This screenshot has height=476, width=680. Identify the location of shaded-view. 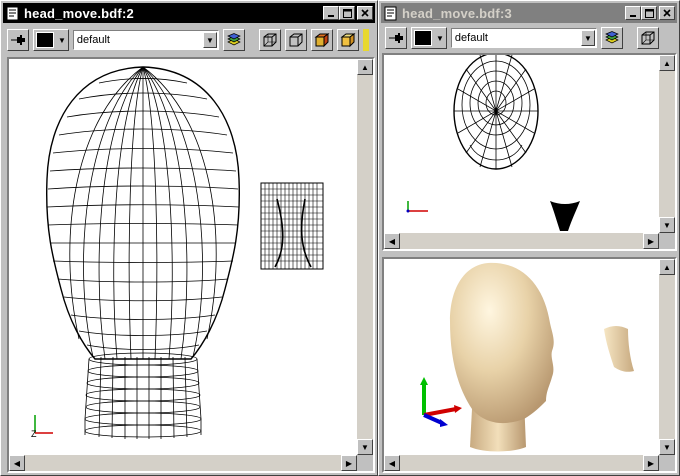
(527, 357).